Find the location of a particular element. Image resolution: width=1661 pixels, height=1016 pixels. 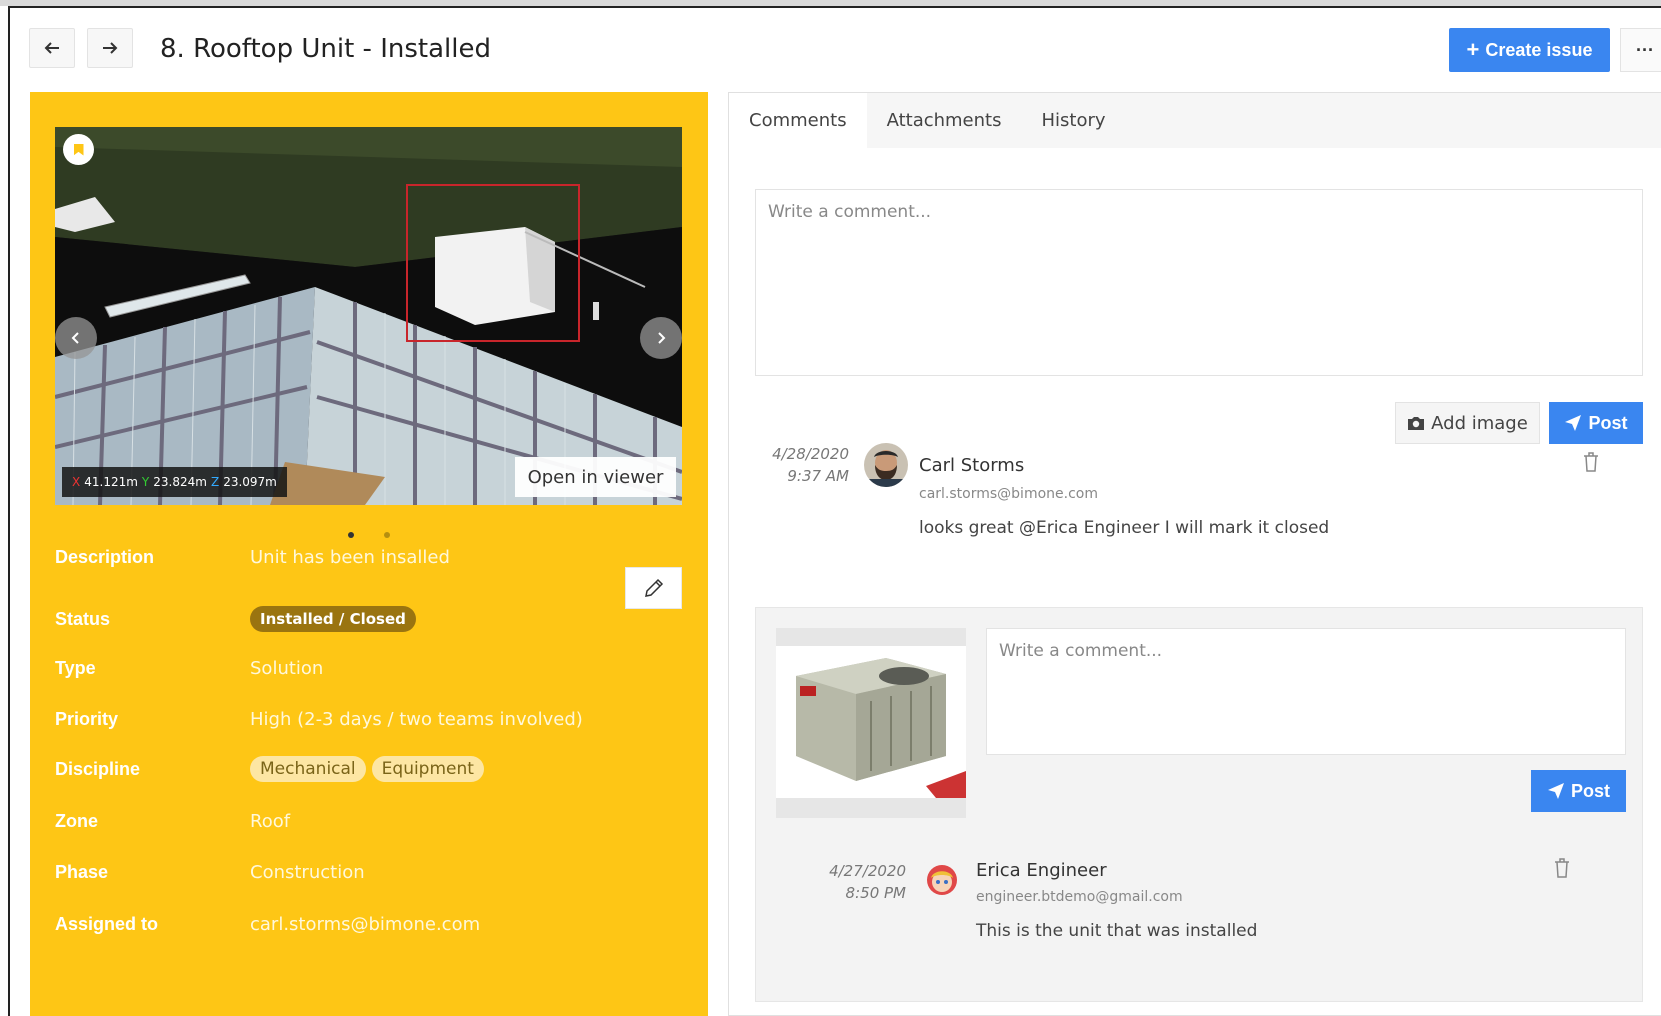

carousel-next-button is located at coordinates (661, 338).